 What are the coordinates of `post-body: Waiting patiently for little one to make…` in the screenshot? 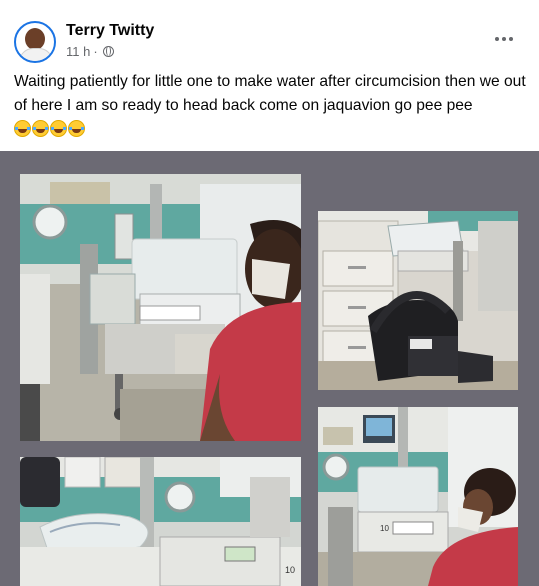 It's located at (271, 106).